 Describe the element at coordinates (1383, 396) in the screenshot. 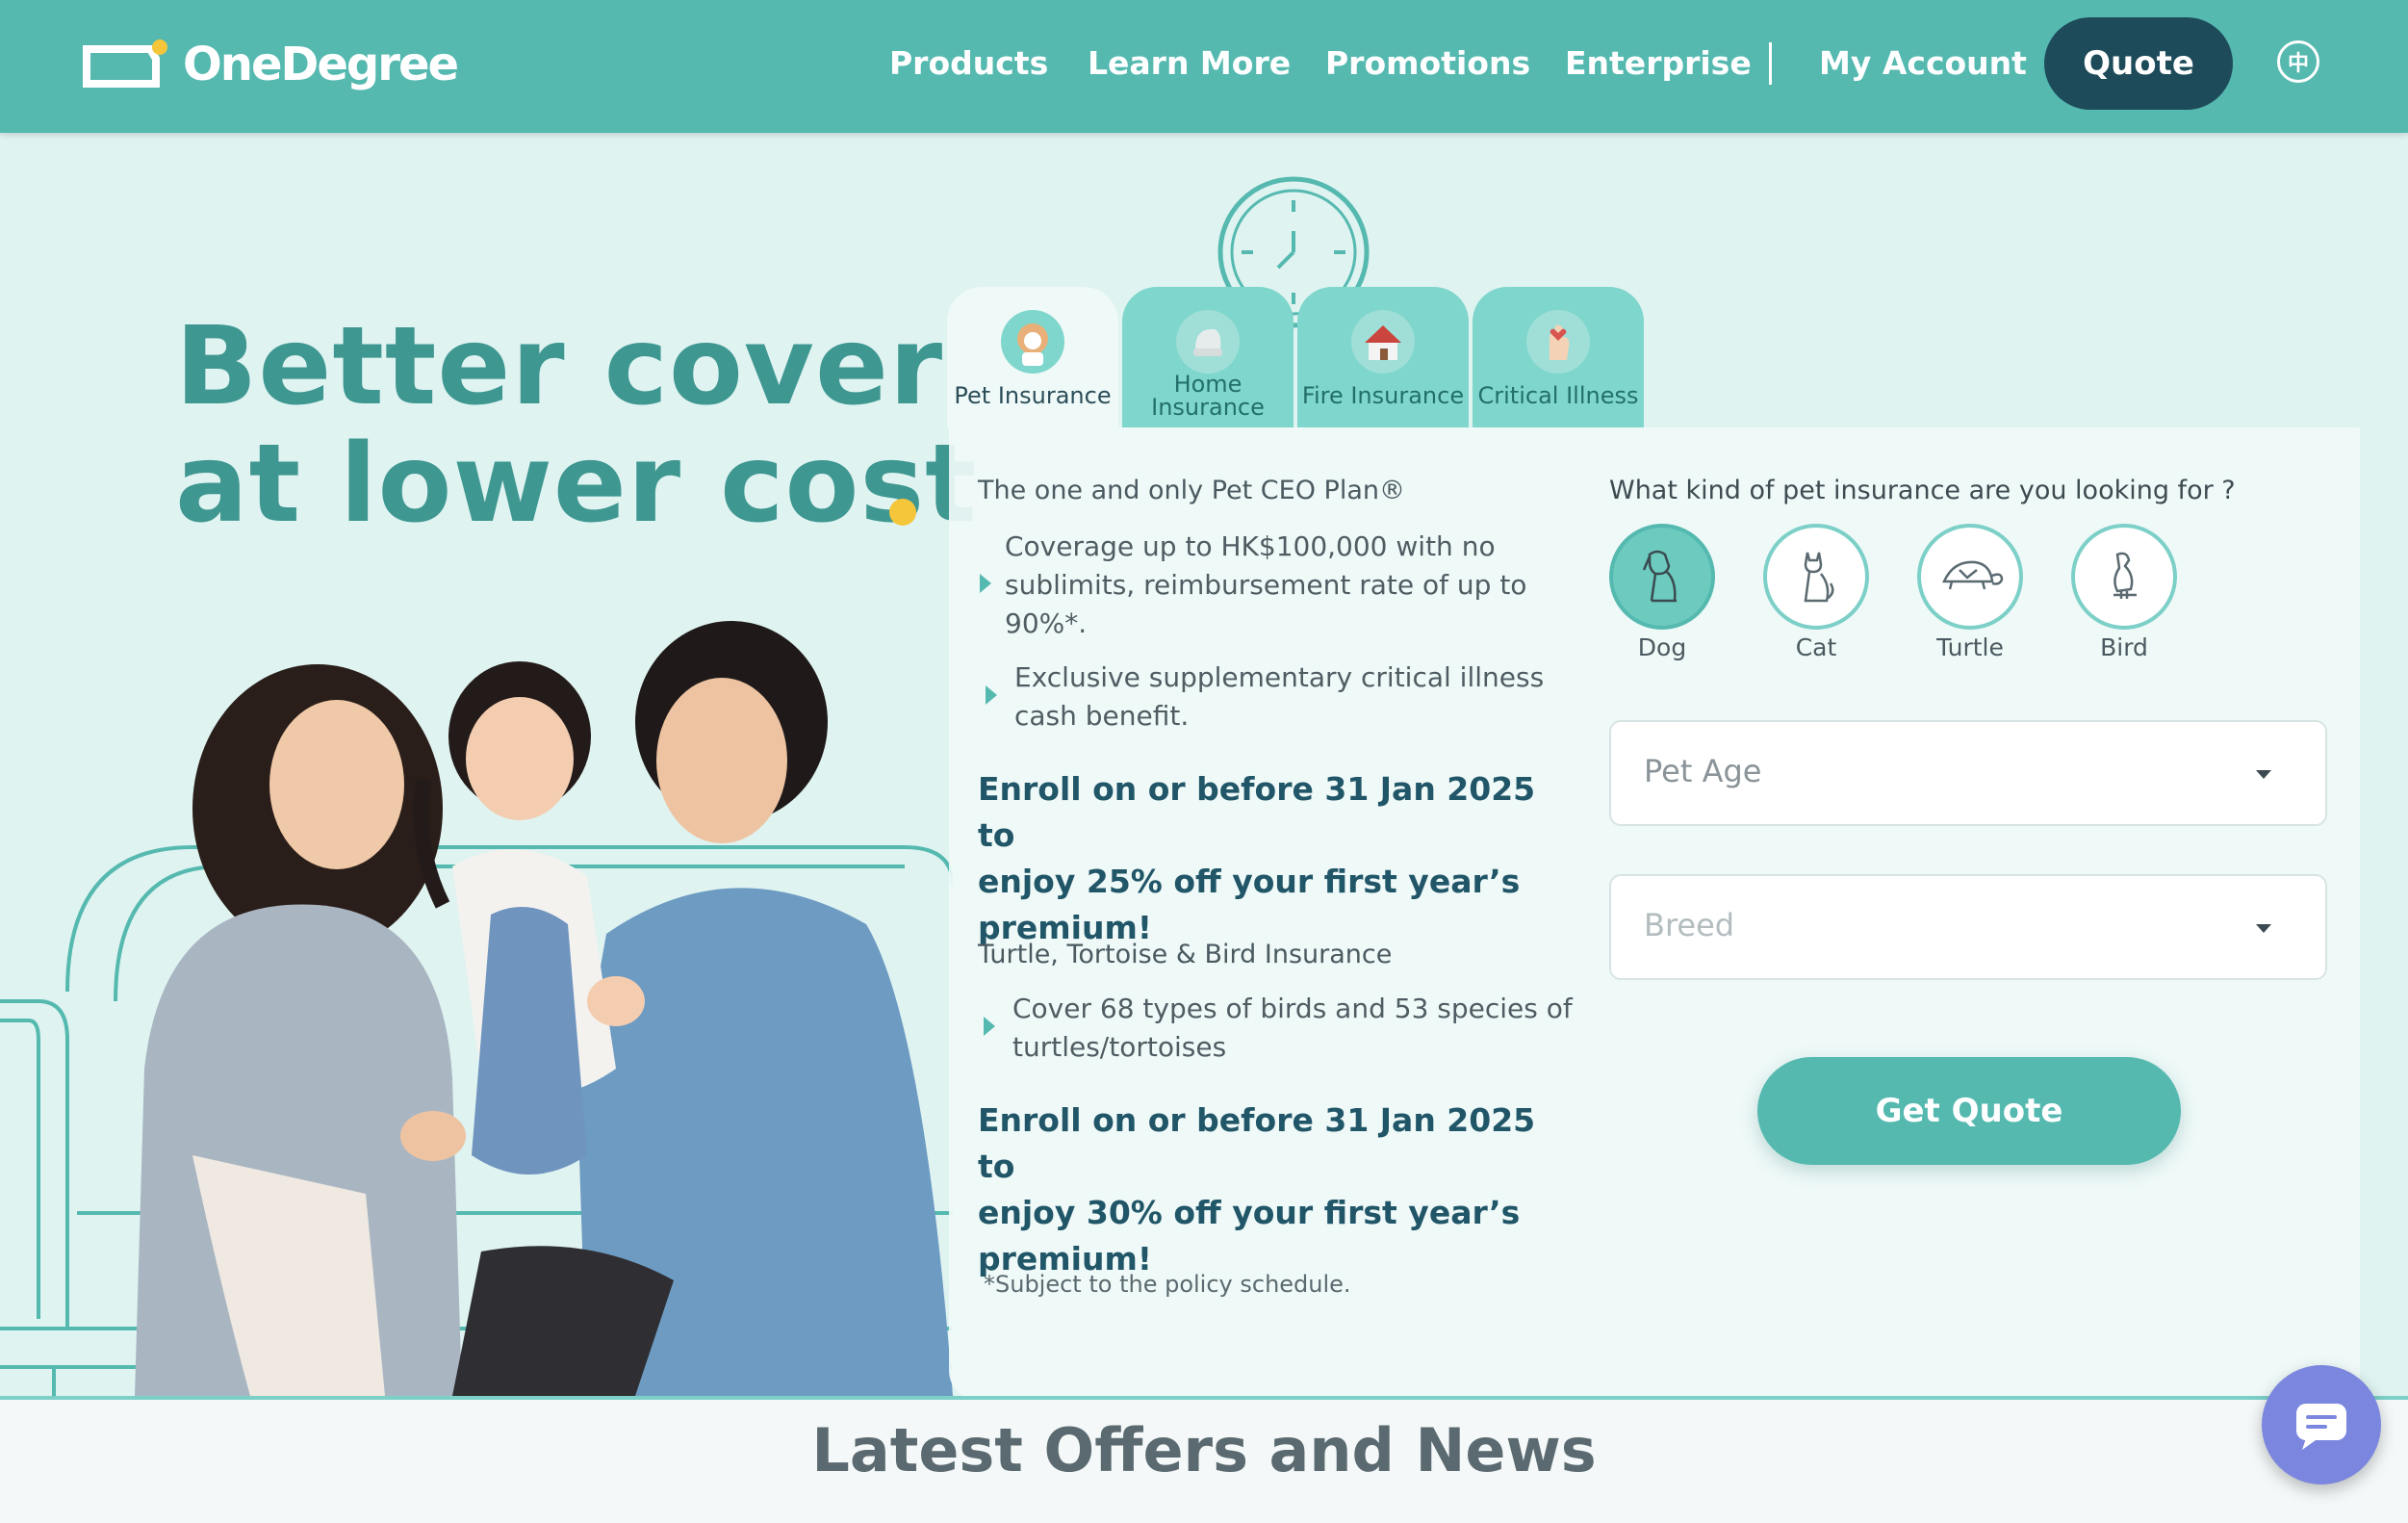

I see `tab-label: Fire Insurance` at that location.